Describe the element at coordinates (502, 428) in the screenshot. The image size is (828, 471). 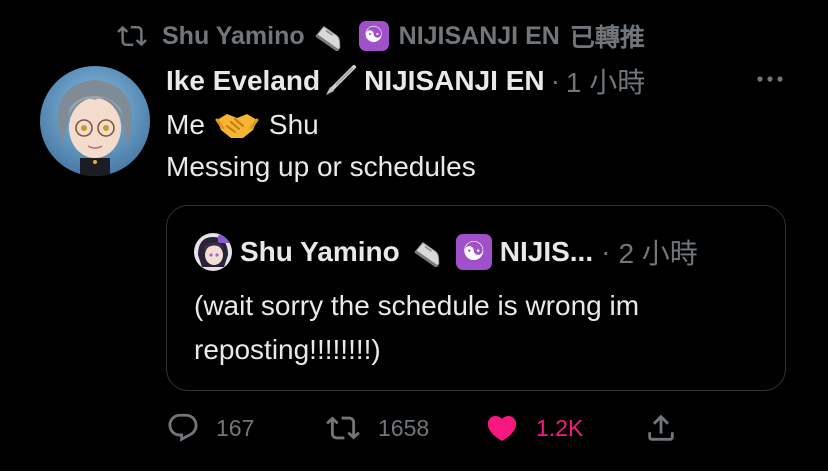
I see `heart-icon` at that location.